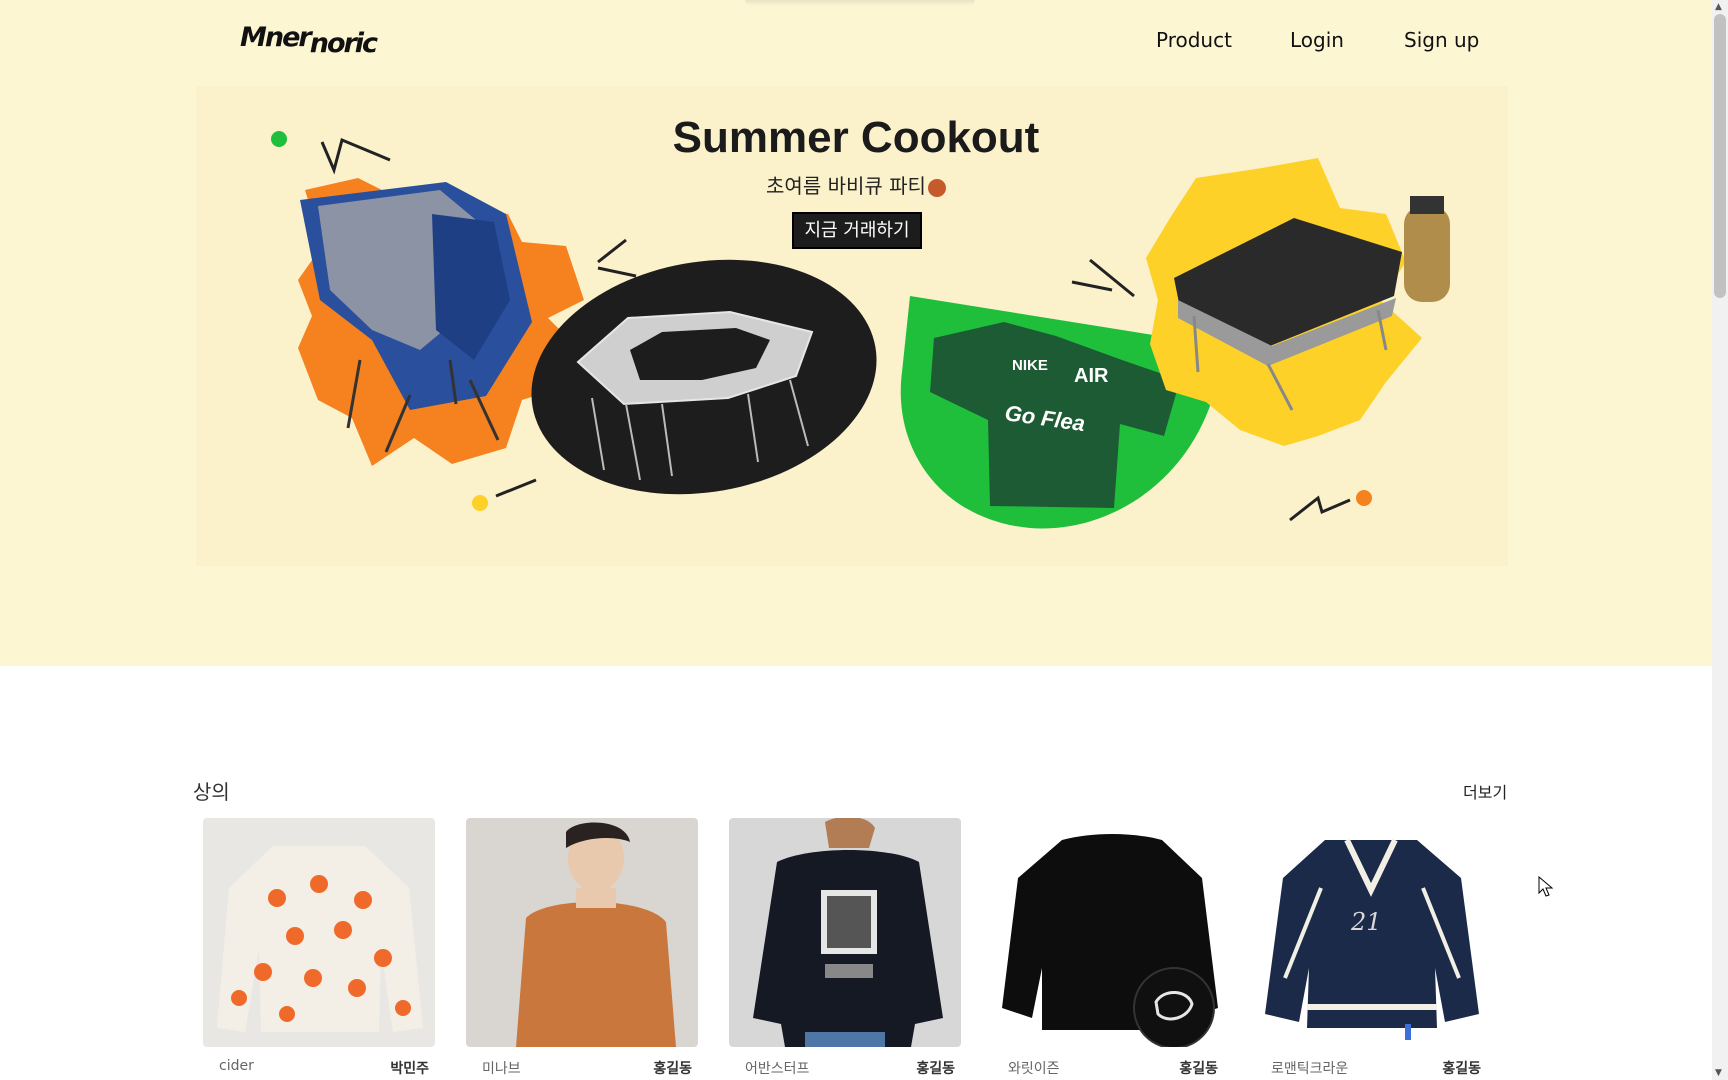  I want to click on sweater-orange-pattern-image, so click(320, 939).